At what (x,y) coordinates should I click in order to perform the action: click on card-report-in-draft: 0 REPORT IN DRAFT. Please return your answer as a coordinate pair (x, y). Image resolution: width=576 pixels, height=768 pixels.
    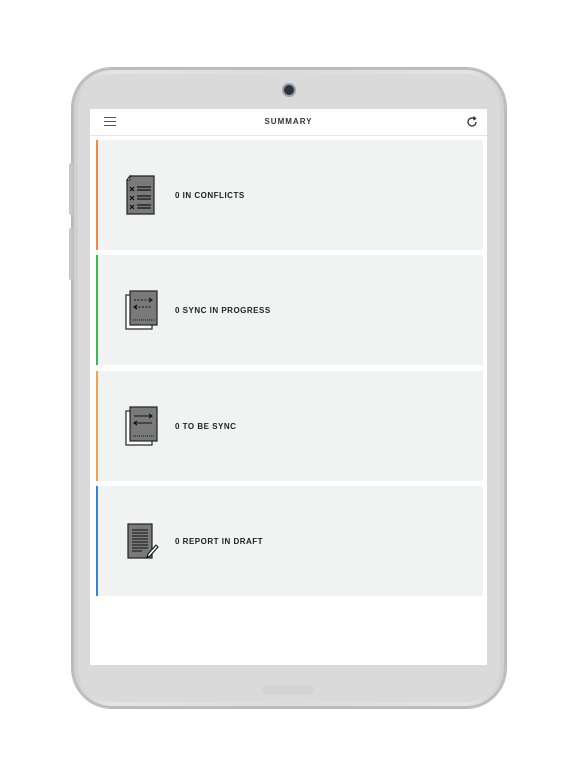
    Looking at the image, I should click on (289, 541).